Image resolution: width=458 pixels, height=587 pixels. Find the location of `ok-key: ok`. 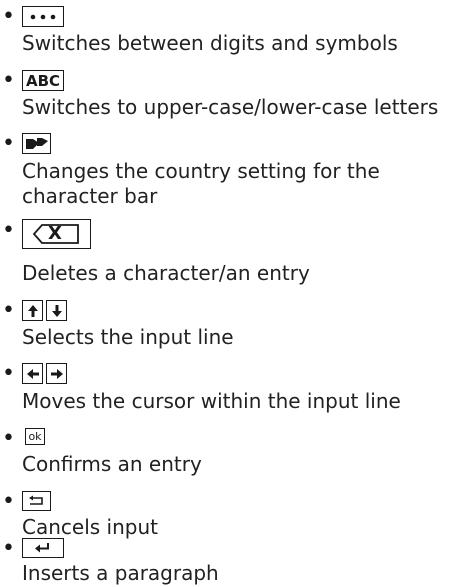

ok-key: ok is located at coordinates (35, 436).